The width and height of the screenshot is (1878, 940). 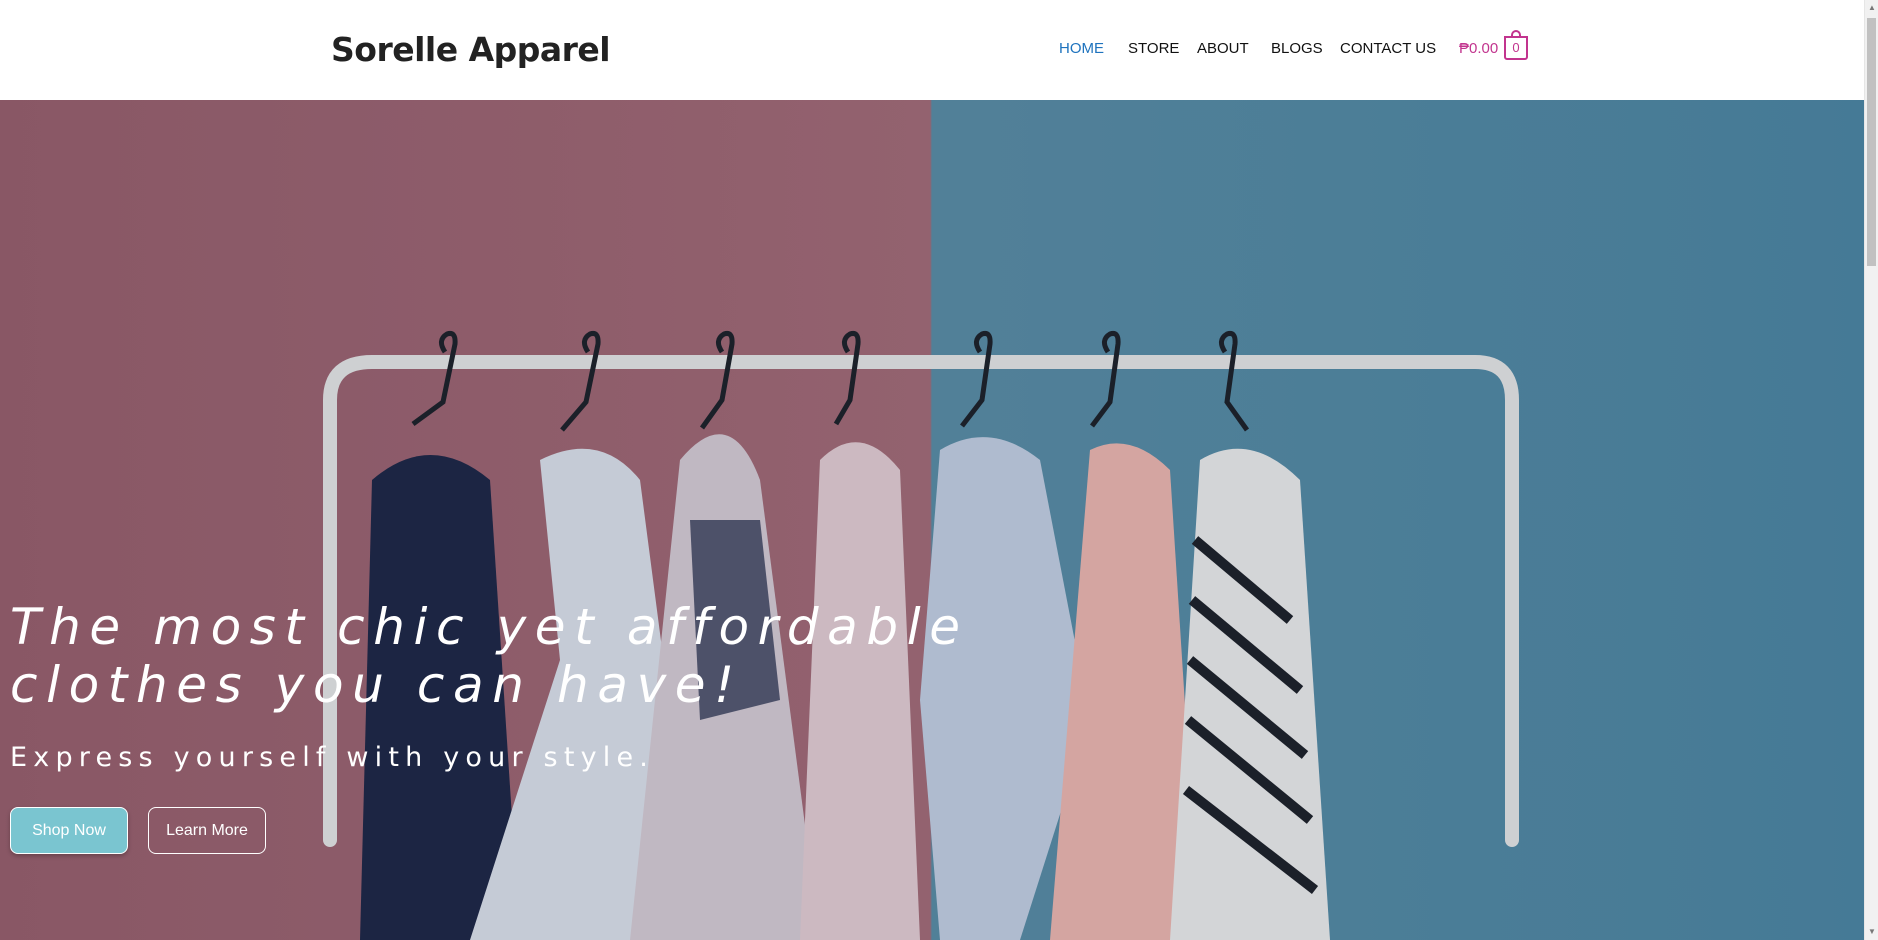 What do you see at coordinates (1223, 48) in the screenshot?
I see `nav-about: ABOUT` at bounding box center [1223, 48].